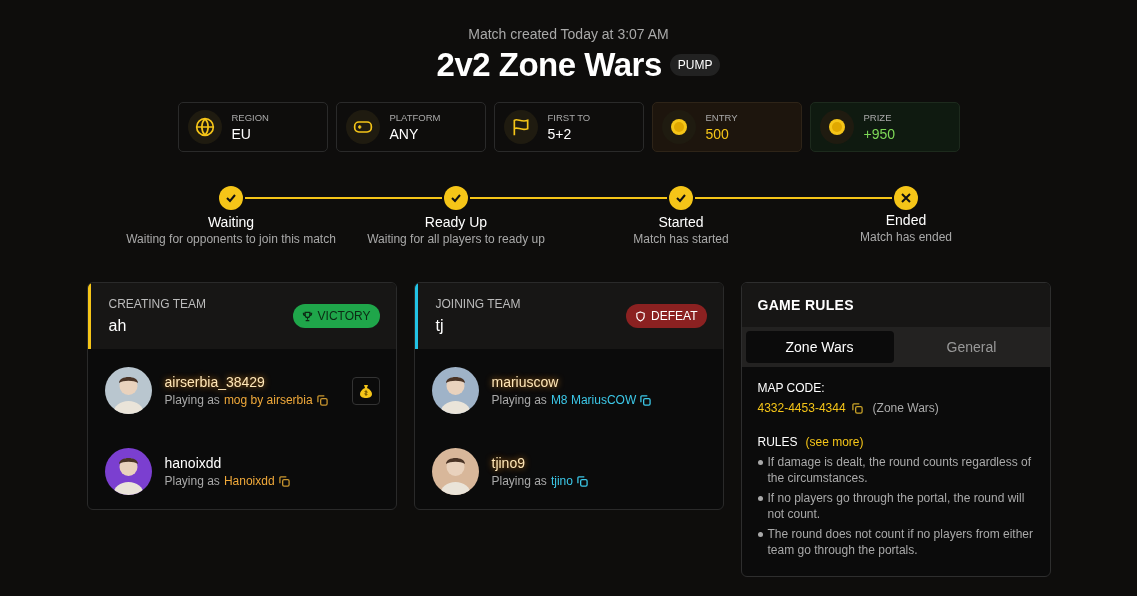  I want to click on stat-label: PRIZE, so click(878, 117).